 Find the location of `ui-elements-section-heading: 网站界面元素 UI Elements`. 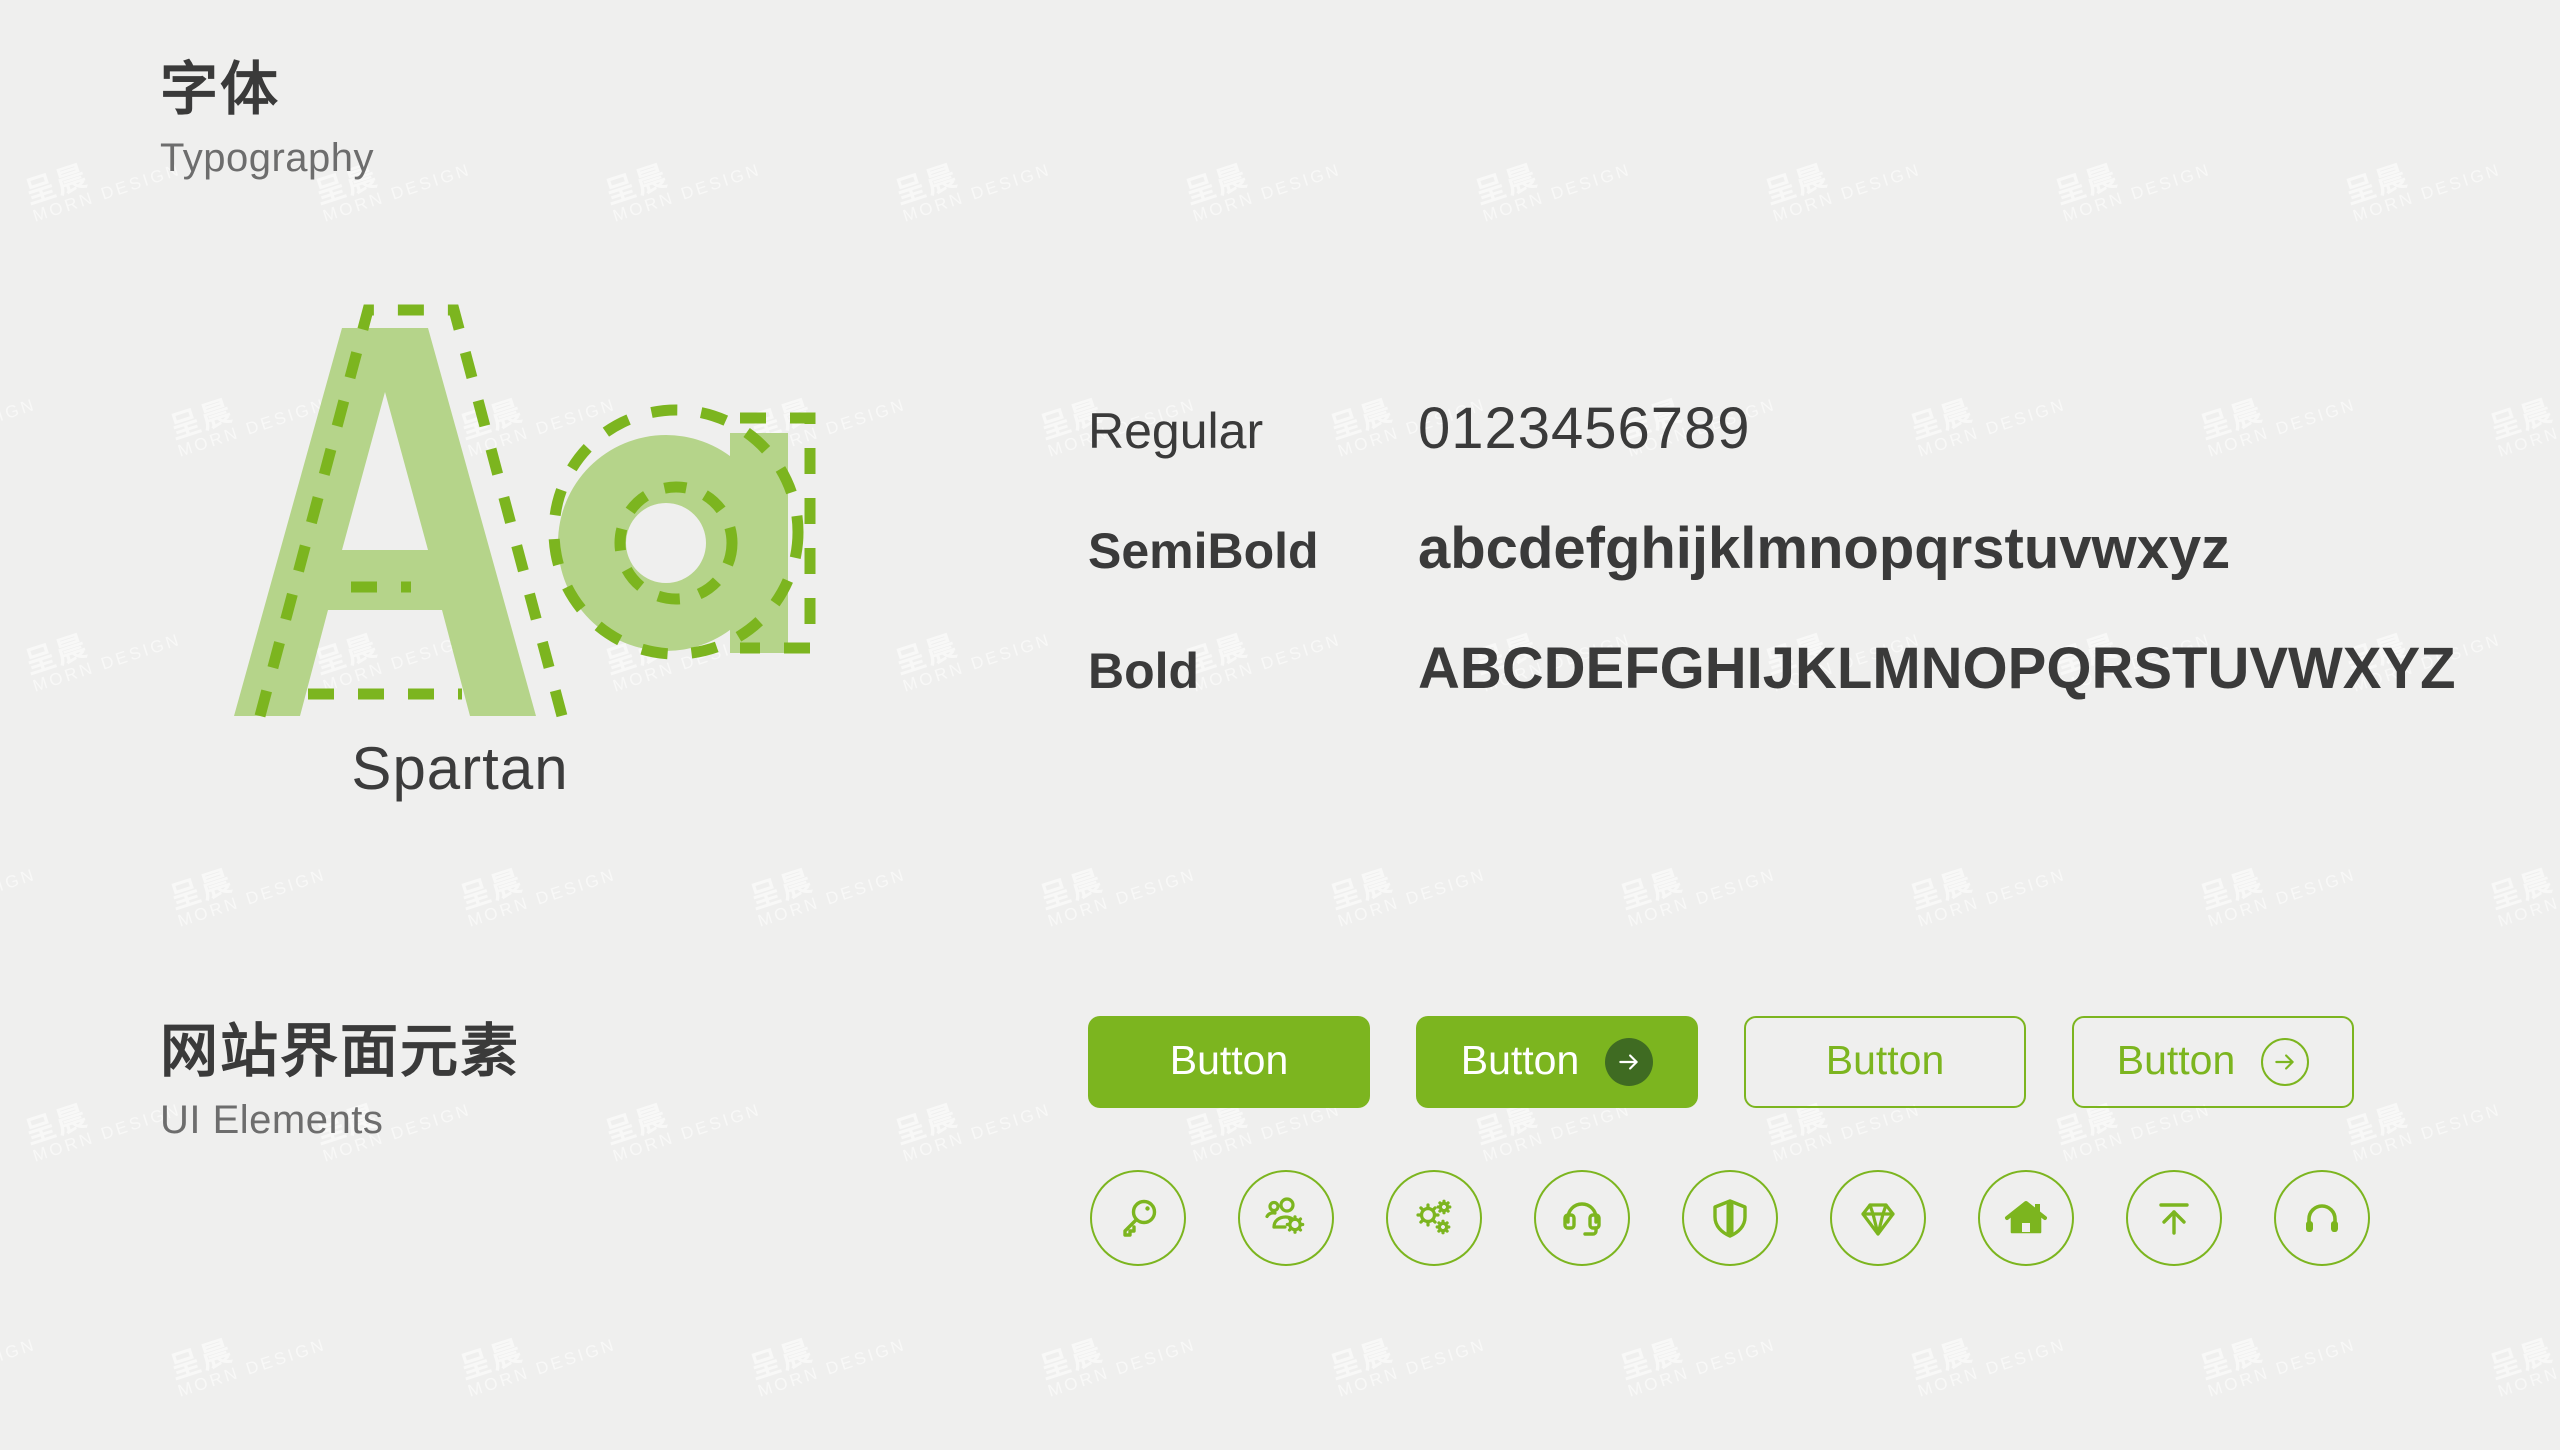

ui-elements-section-heading: 网站界面元素 UI Elements is located at coordinates (340, 1082).